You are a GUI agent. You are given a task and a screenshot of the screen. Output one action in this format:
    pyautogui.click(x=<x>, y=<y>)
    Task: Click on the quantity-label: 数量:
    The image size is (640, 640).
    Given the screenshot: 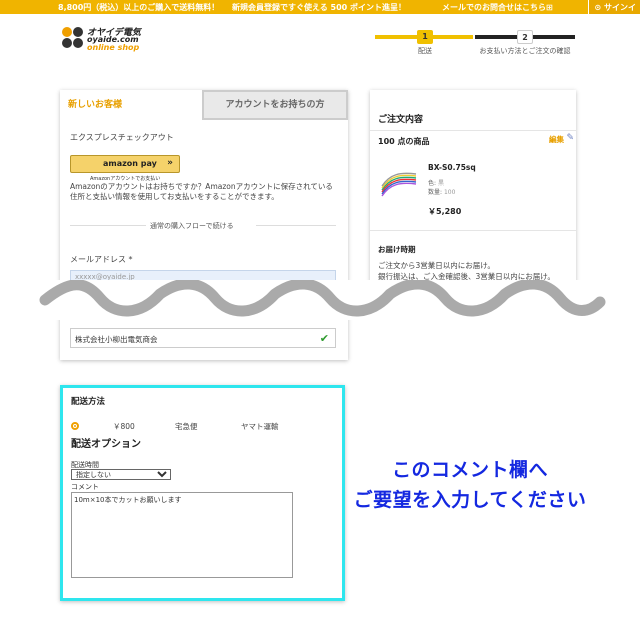 What is the action you would take?
    pyautogui.click(x=435, y=192)
    